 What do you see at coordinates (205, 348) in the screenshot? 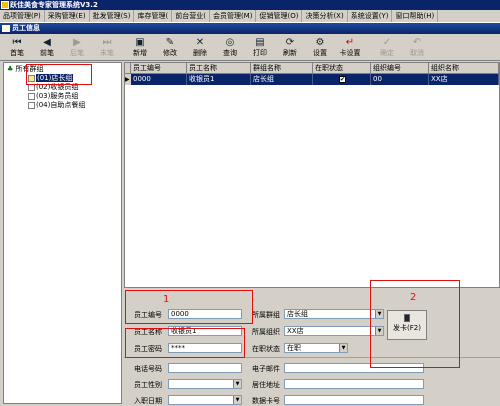
I see `emp-password-field: ****` at bounding box center [205, 348].